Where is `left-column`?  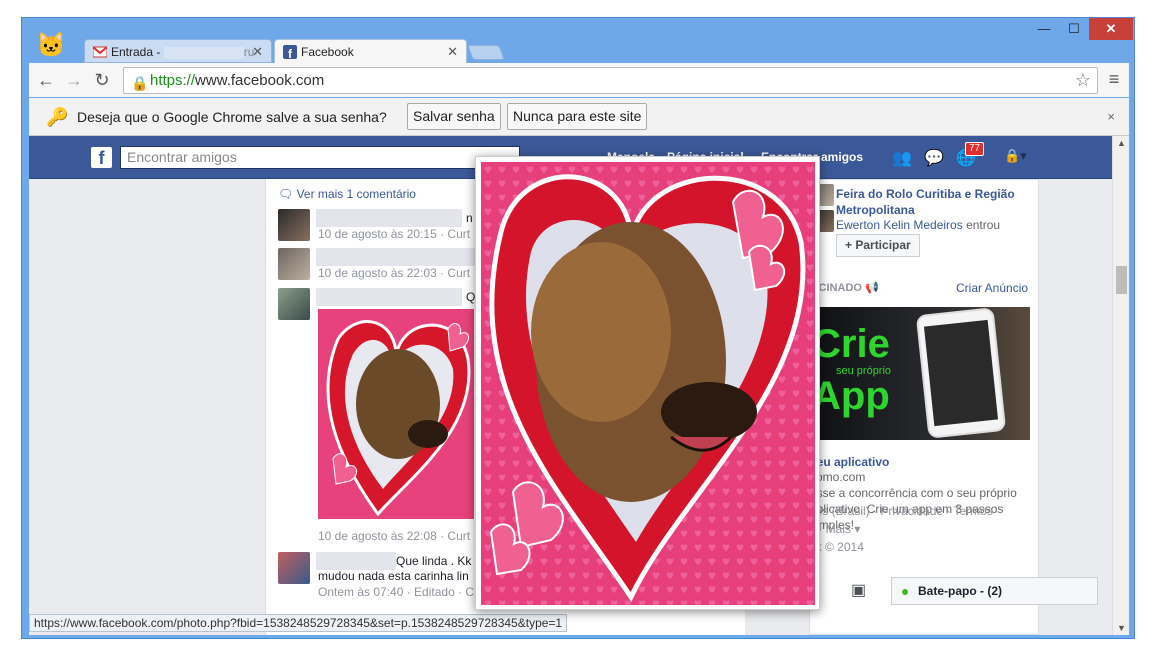 left-column is located at coordinates (147, 407).